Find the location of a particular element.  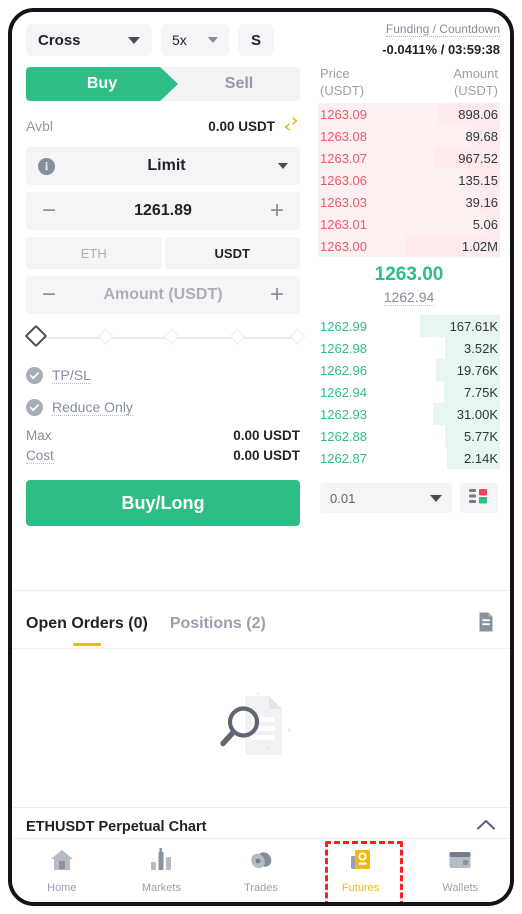

nav-item-trades: Trades is located at coordinates (261, 870).